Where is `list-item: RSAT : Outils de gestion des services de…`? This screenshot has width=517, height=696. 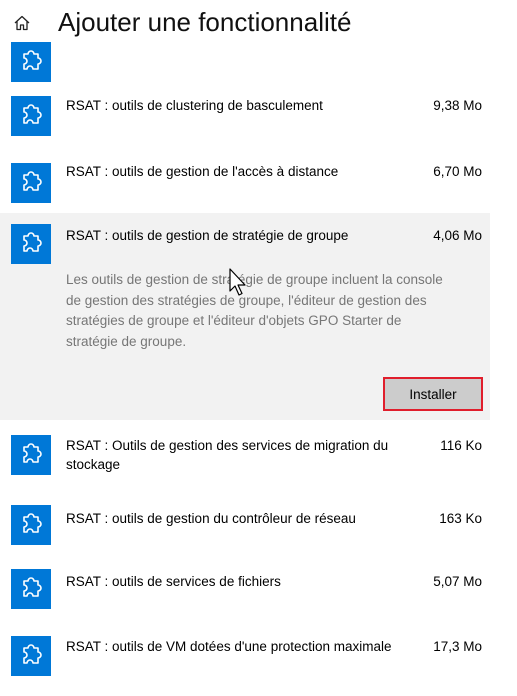
list-item: RSAT : Outils de gestion des services de… is located at coordinates (245, 456).